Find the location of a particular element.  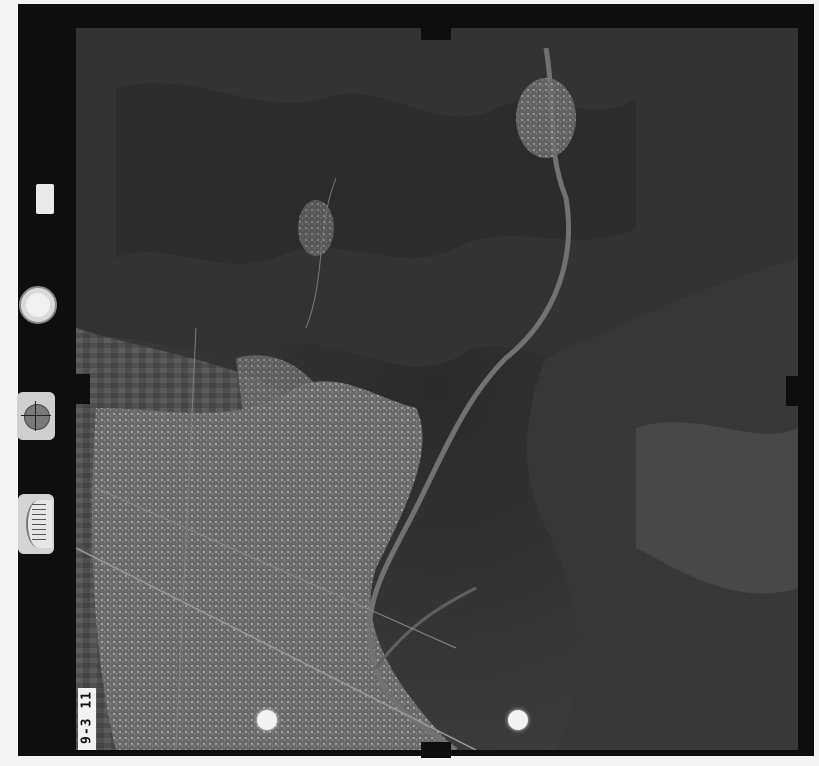

clock-icon is located at coordinates (38, 305).